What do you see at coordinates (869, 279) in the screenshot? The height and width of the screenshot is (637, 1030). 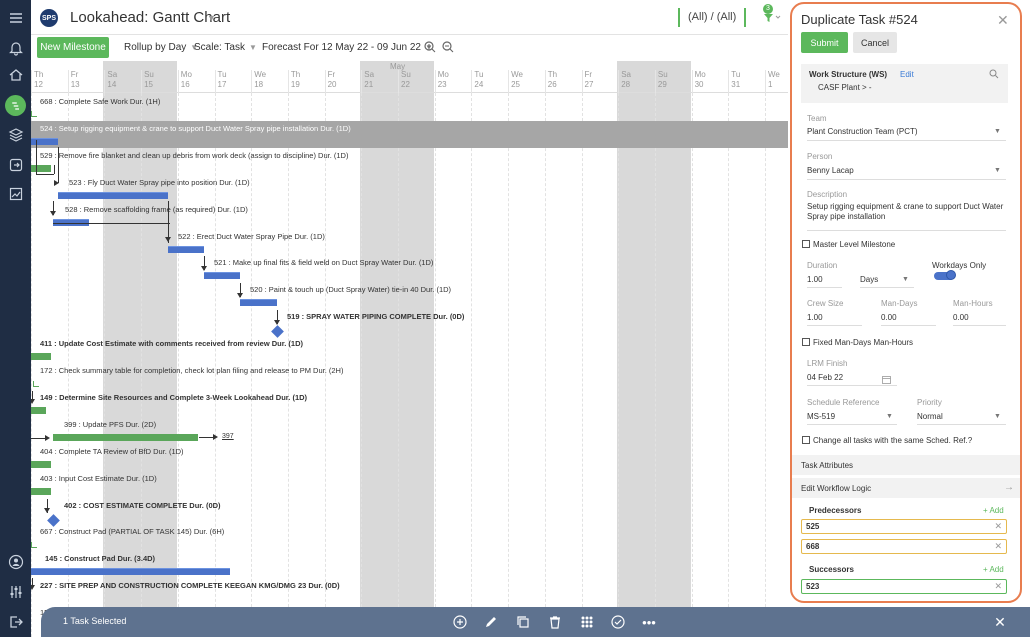 I see `duration-unit-select: Days` at bounding box center [869, 279].